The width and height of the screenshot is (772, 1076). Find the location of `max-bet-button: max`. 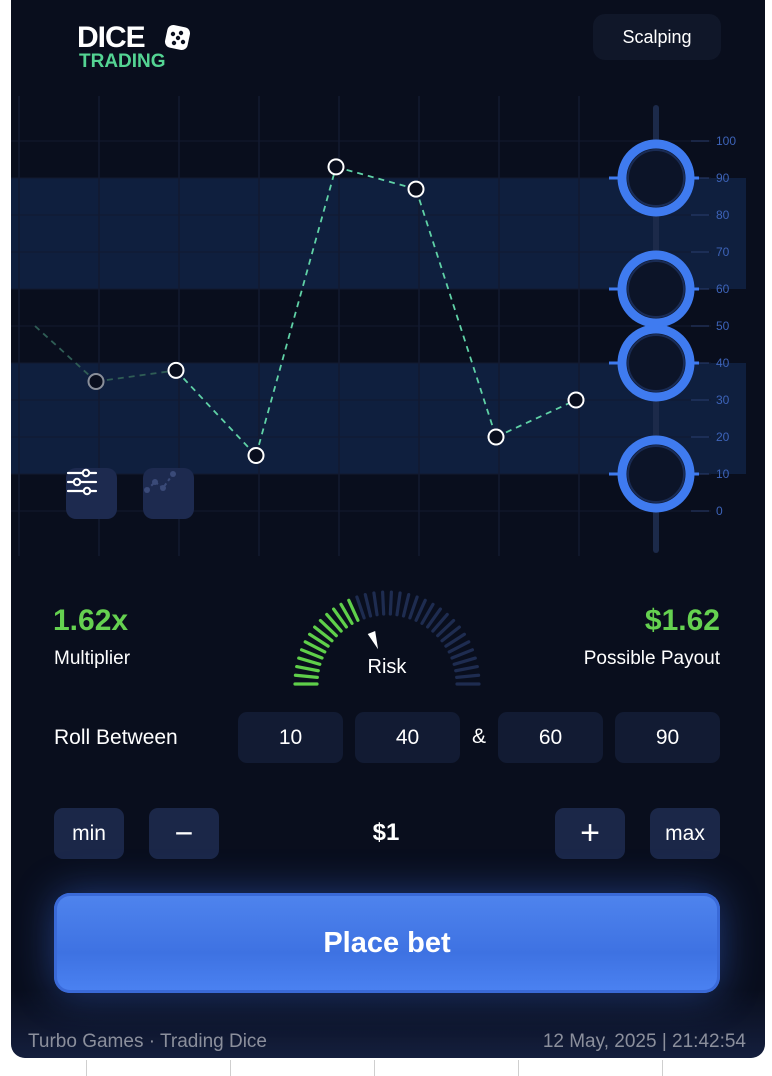

max-bet-button: max is located at coordinates (685, 833).